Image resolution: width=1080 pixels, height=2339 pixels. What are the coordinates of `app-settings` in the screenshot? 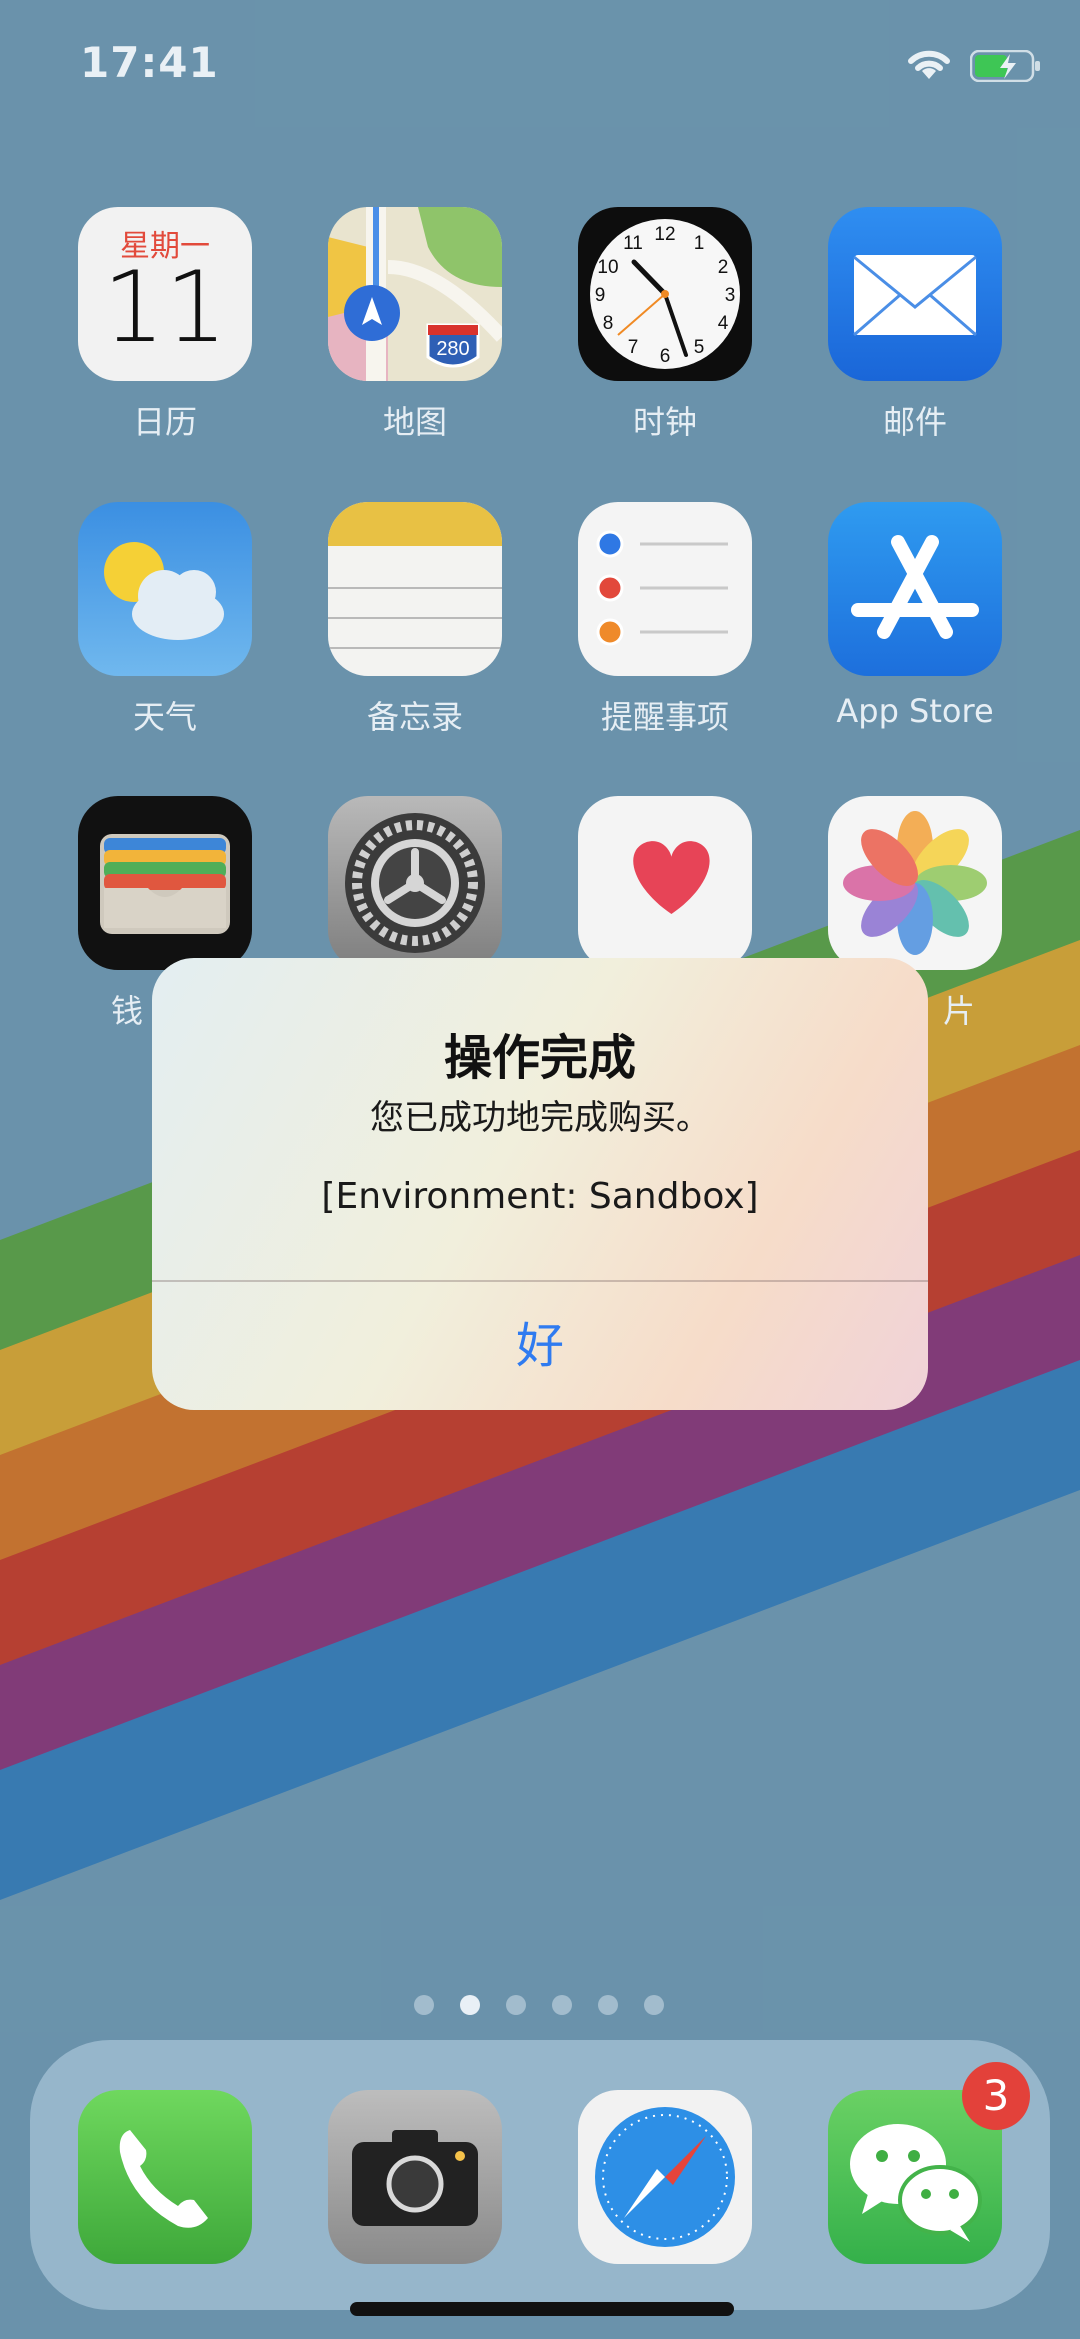 It's located at (415, 883).